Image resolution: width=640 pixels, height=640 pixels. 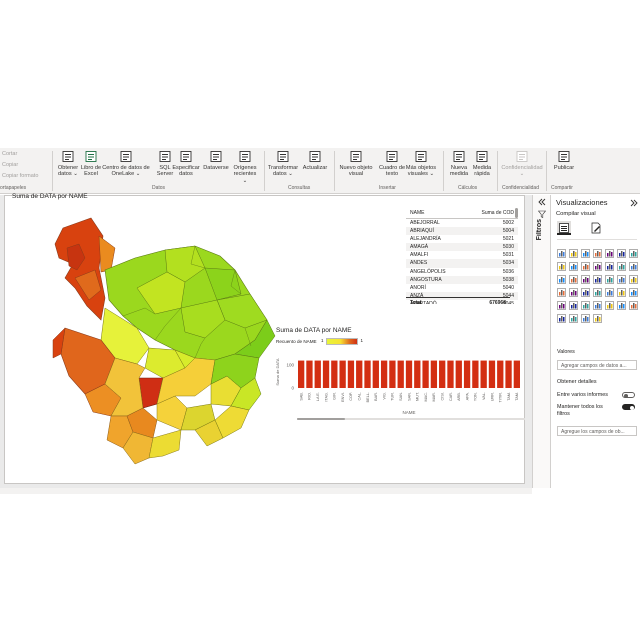 What do you see at coordinates (573, 316) in the screenshot?
I see `power-apps-icon` at bounding box center [573, 316].